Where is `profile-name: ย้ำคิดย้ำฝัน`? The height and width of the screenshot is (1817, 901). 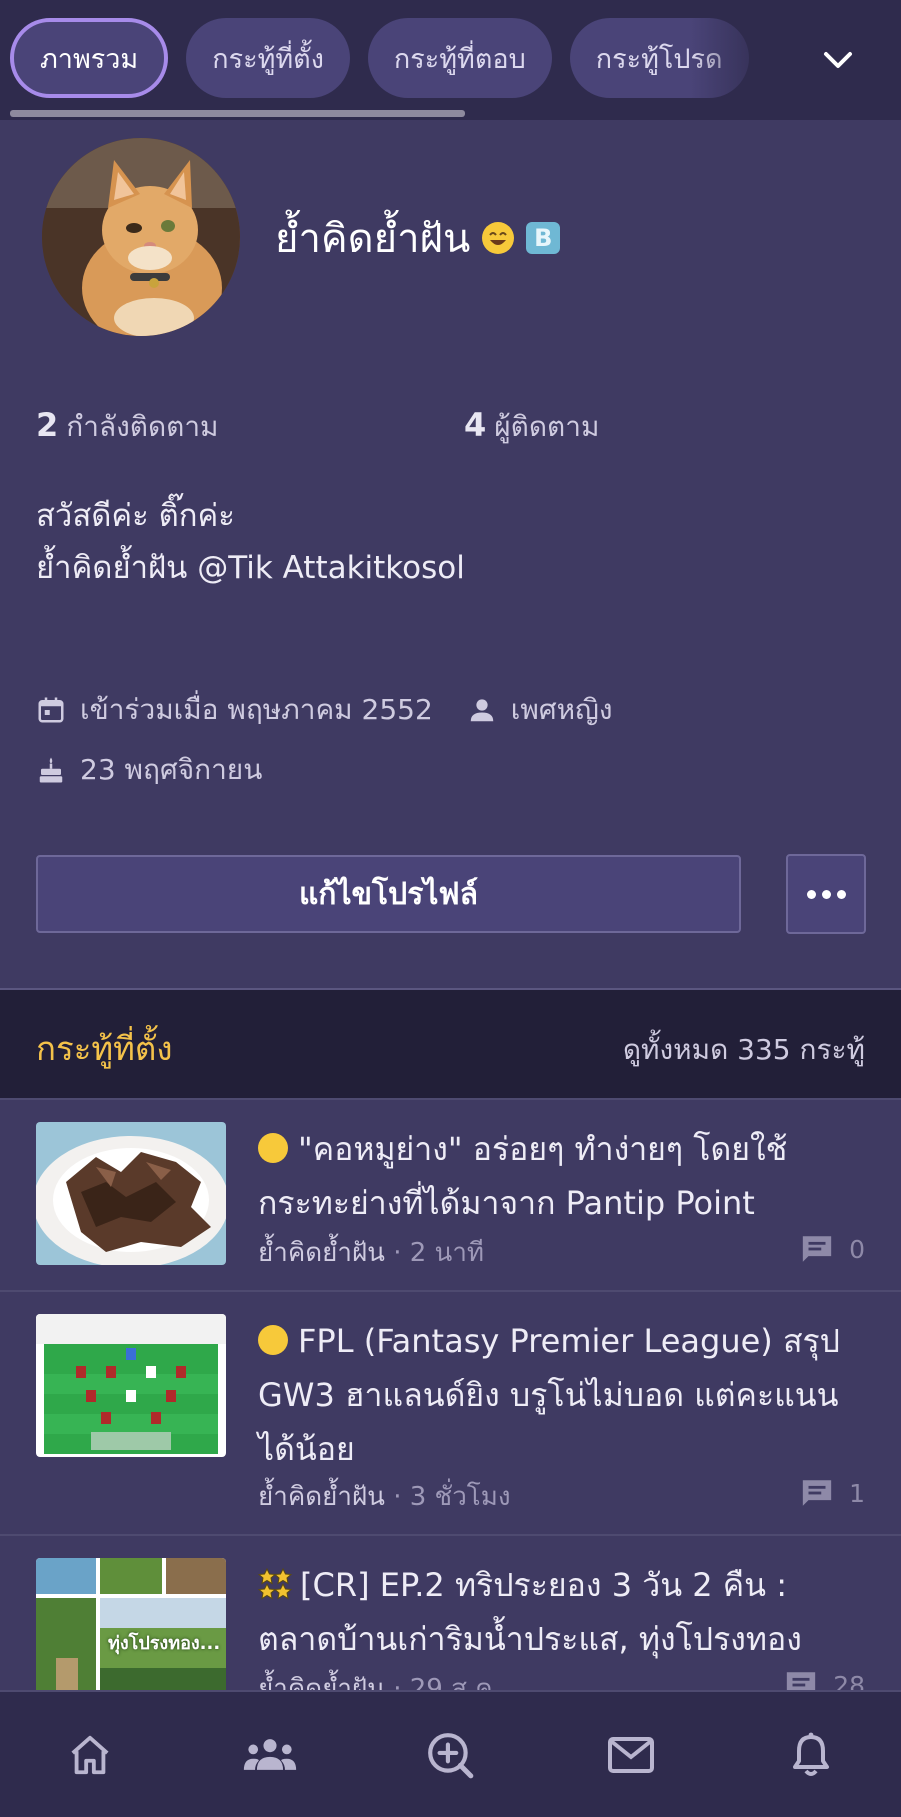
profile-name: ย้ำคิดย้ำฝัน is located at coordinates (373, 239).